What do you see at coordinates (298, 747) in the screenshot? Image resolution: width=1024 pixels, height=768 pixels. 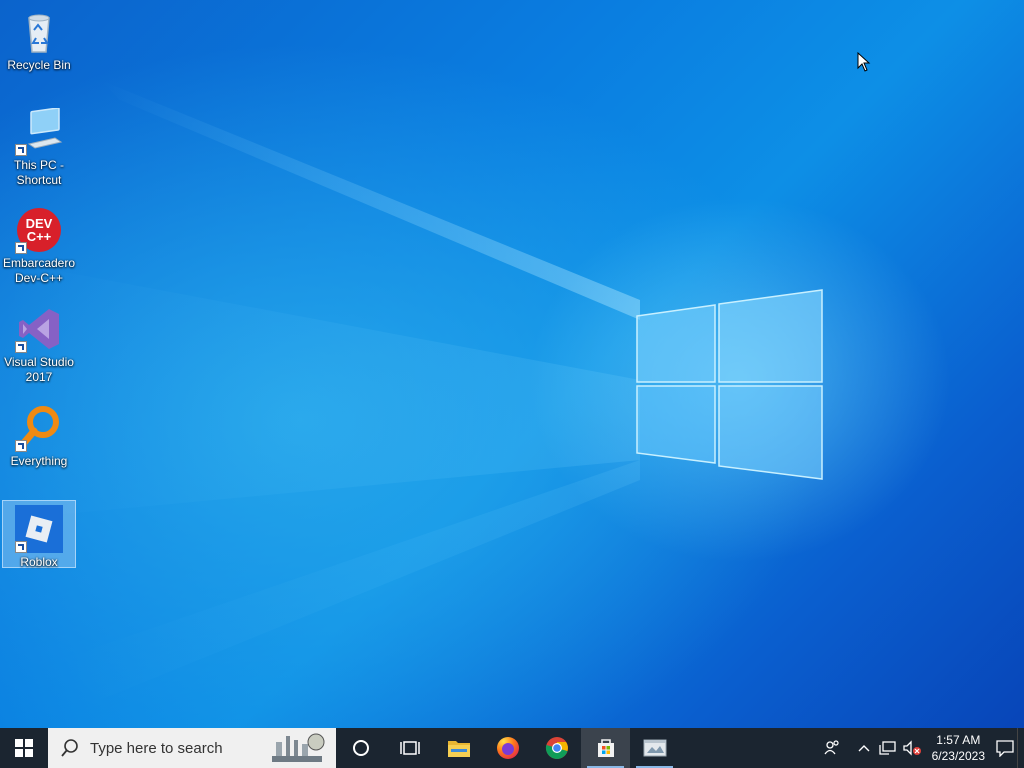 I see `search-highlight-illustration-icon` at bounding box center [298, 747].